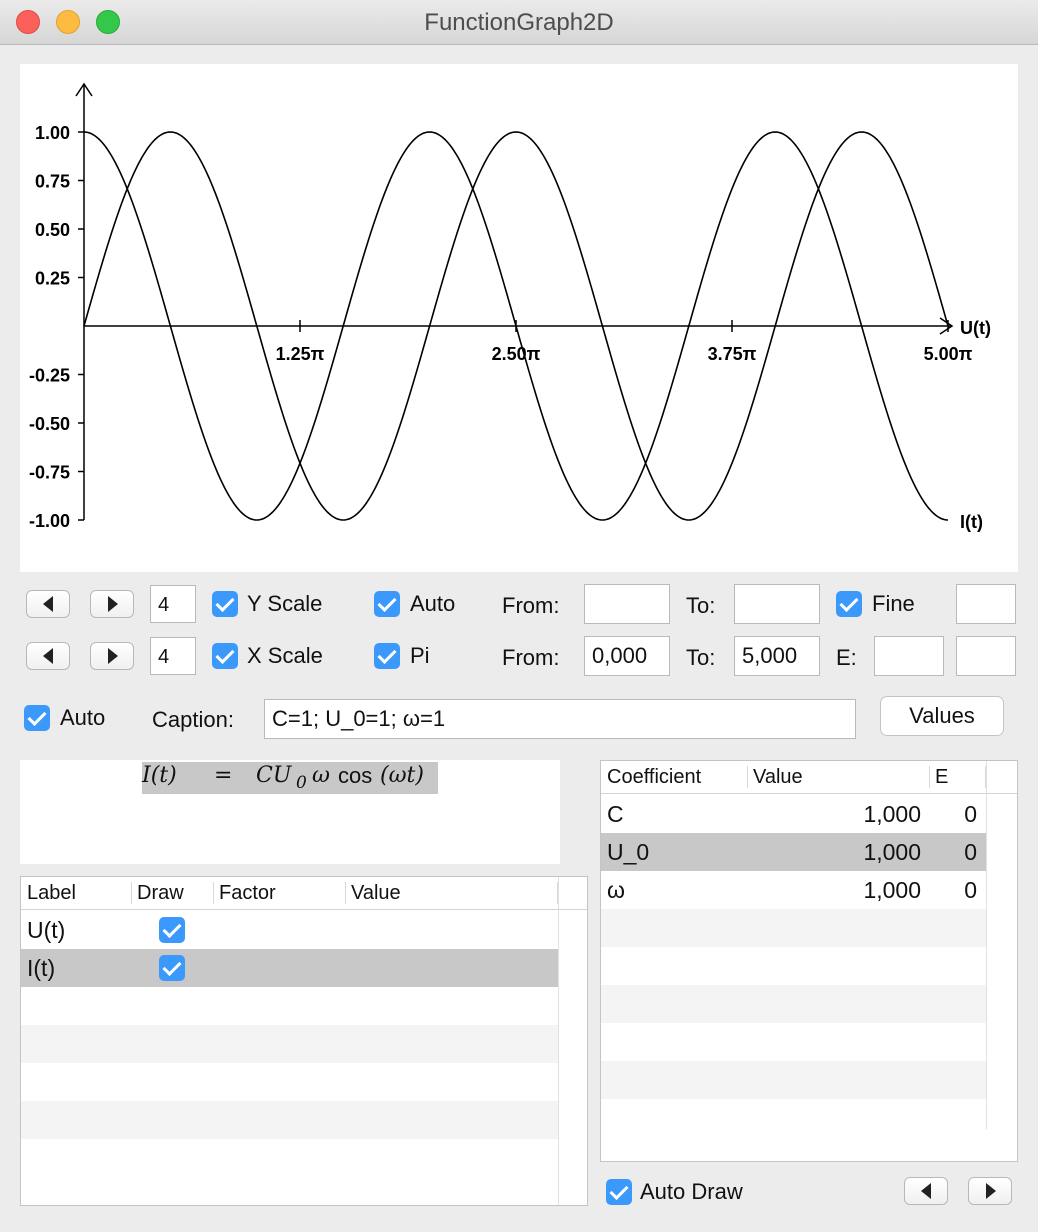  What do you see at coordinates (433, 603) in the screenshot?
I see `auto-y-label: Auto` at bounding box center [433, 603].